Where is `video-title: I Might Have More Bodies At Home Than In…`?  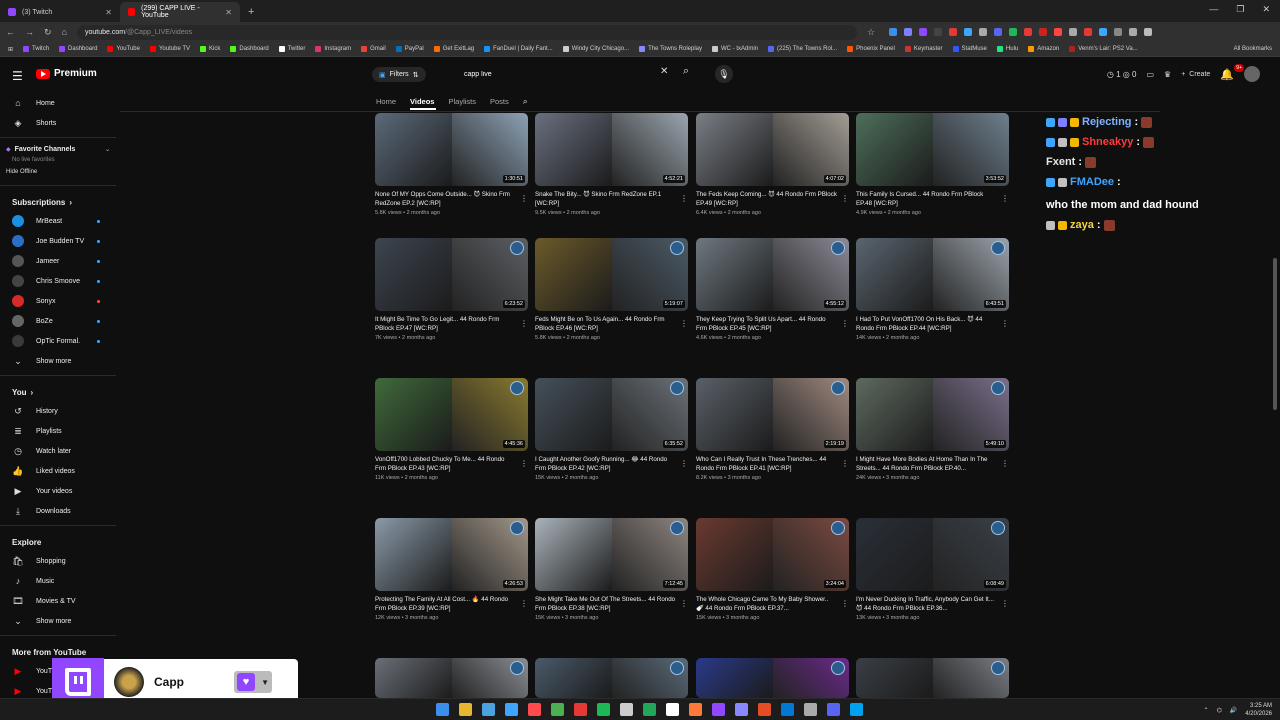
video-title: I Might Have More Bodies At Home Than In… is located at coordinates (932, 464).